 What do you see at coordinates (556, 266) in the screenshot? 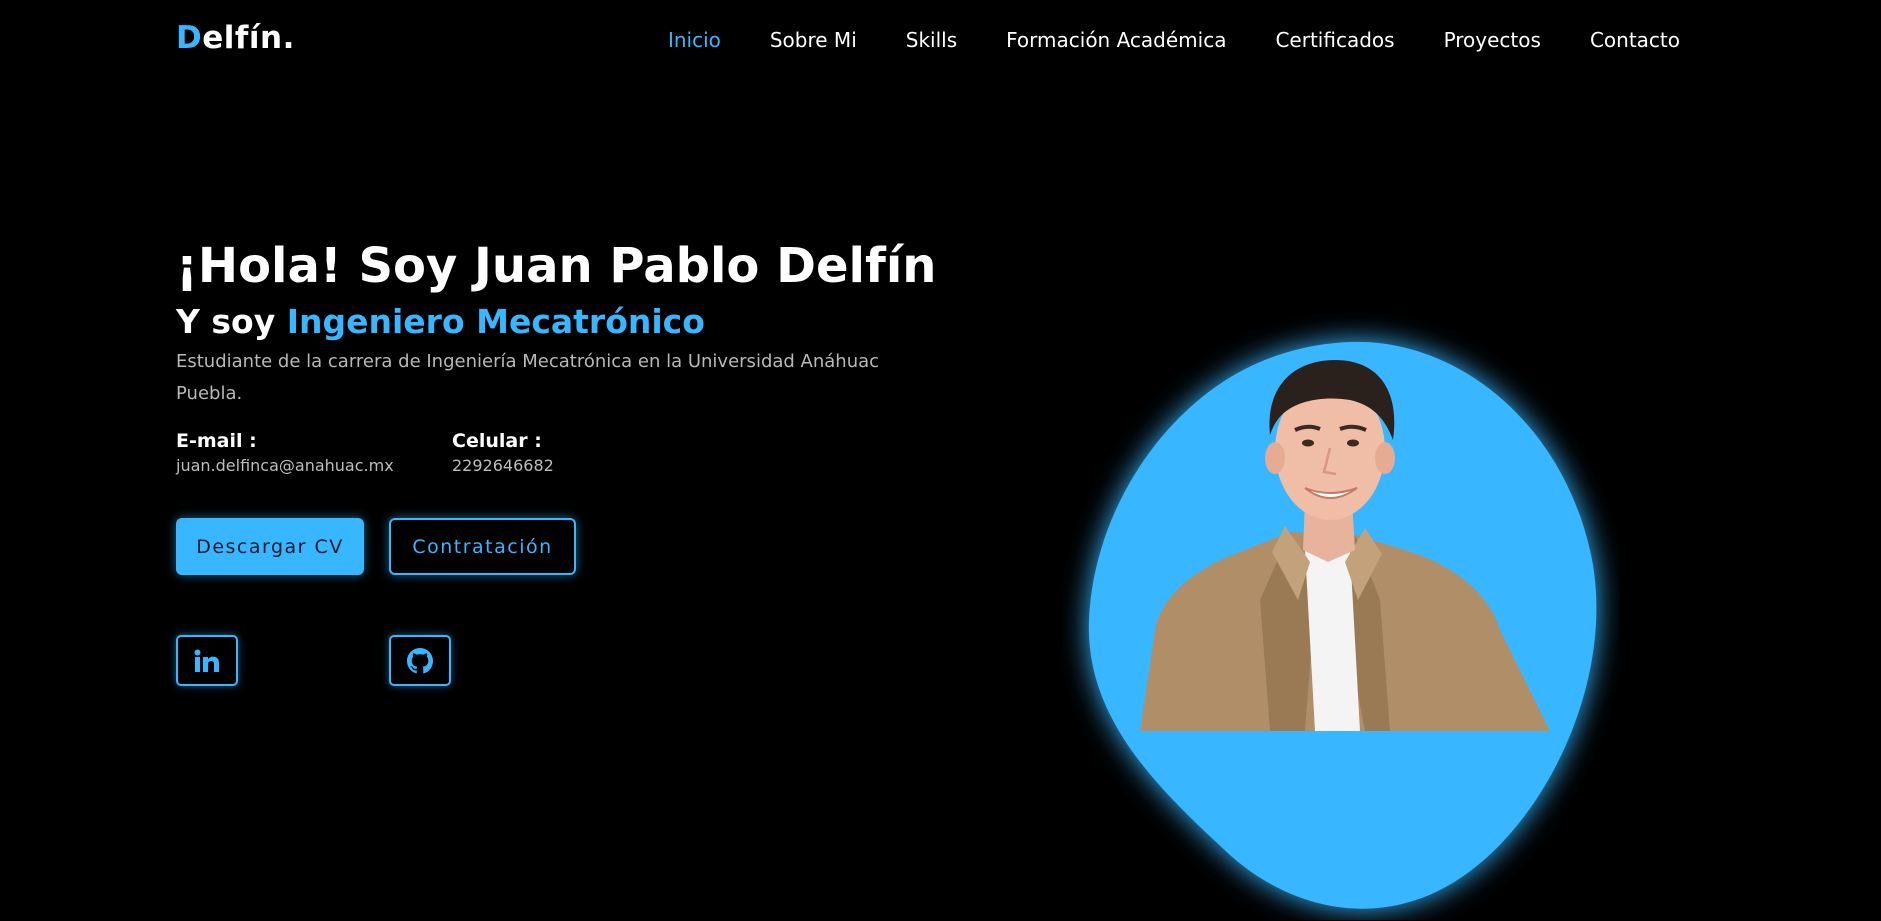
I see `hero-title: ¡Hola! Soy Juan Pablo Delfín` at bounding box center [556, 266].